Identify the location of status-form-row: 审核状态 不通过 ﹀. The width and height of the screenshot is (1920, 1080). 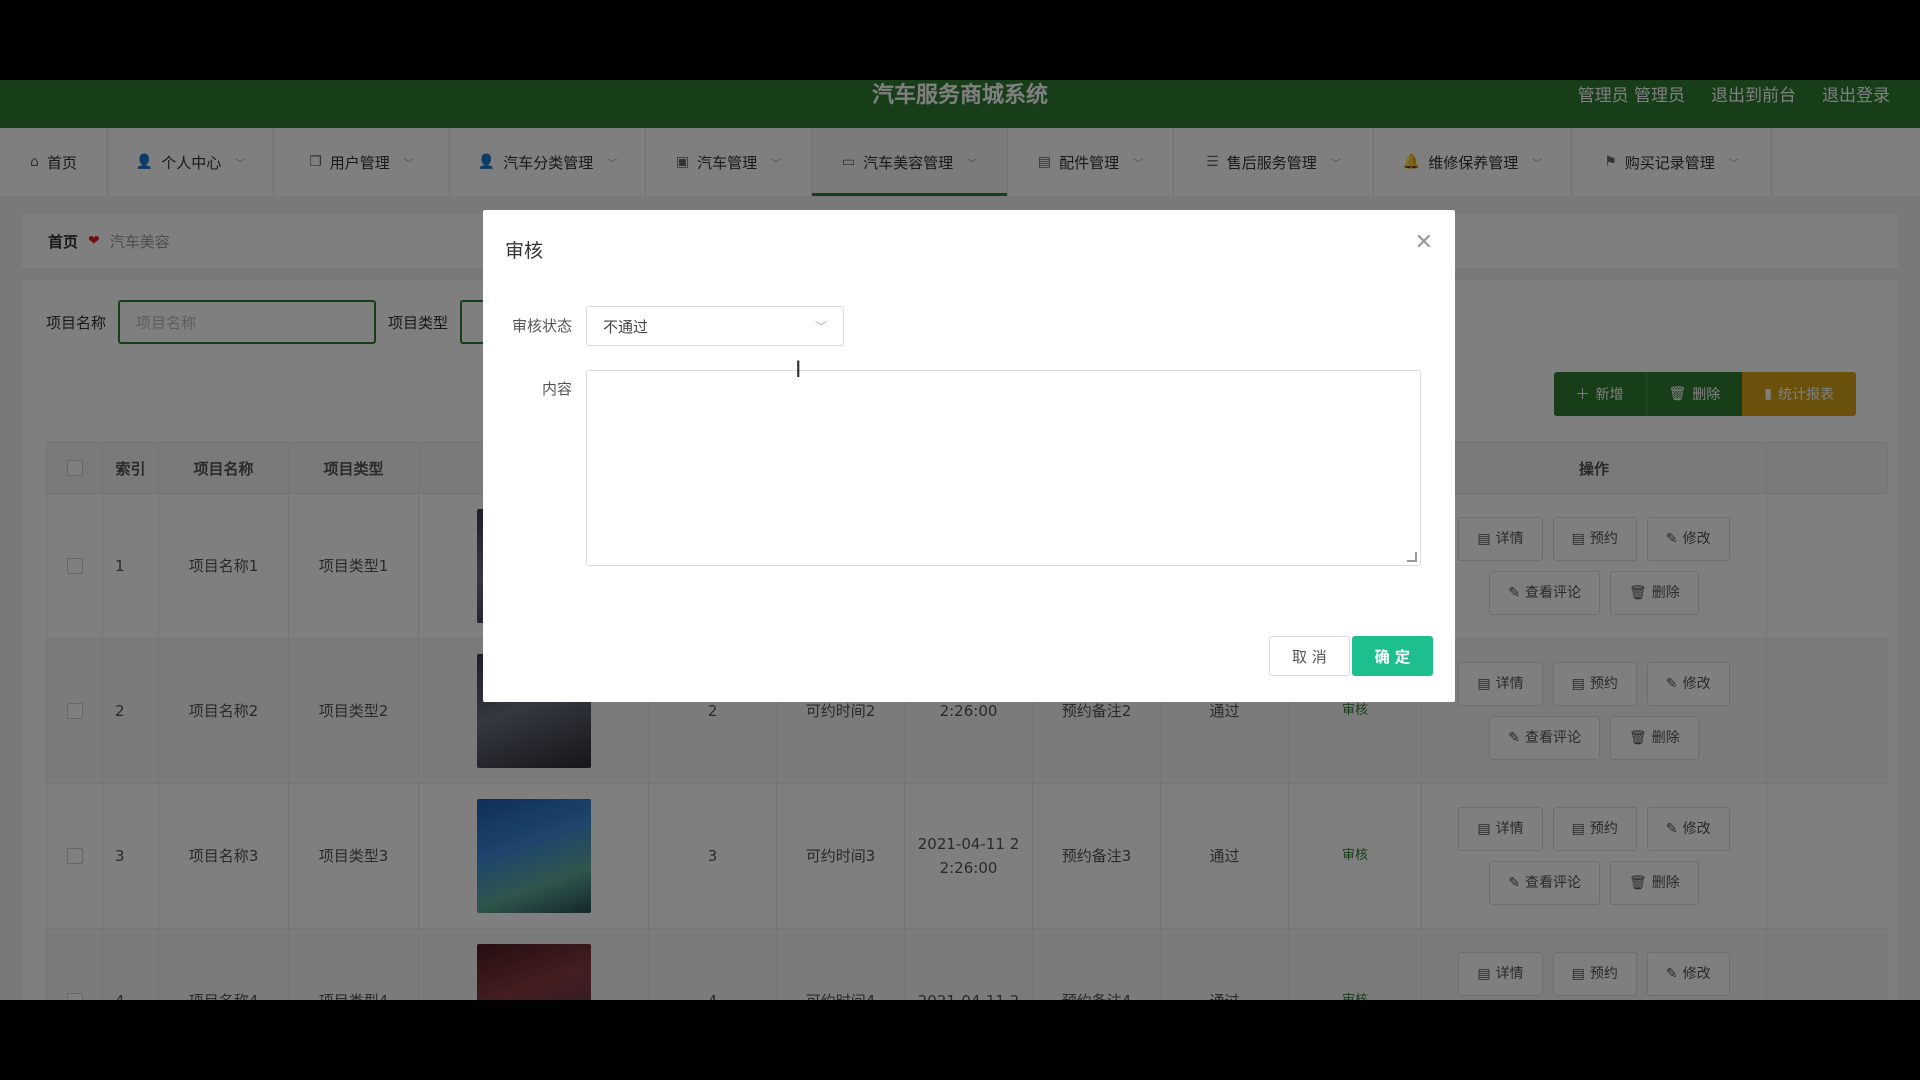
(663, 326).